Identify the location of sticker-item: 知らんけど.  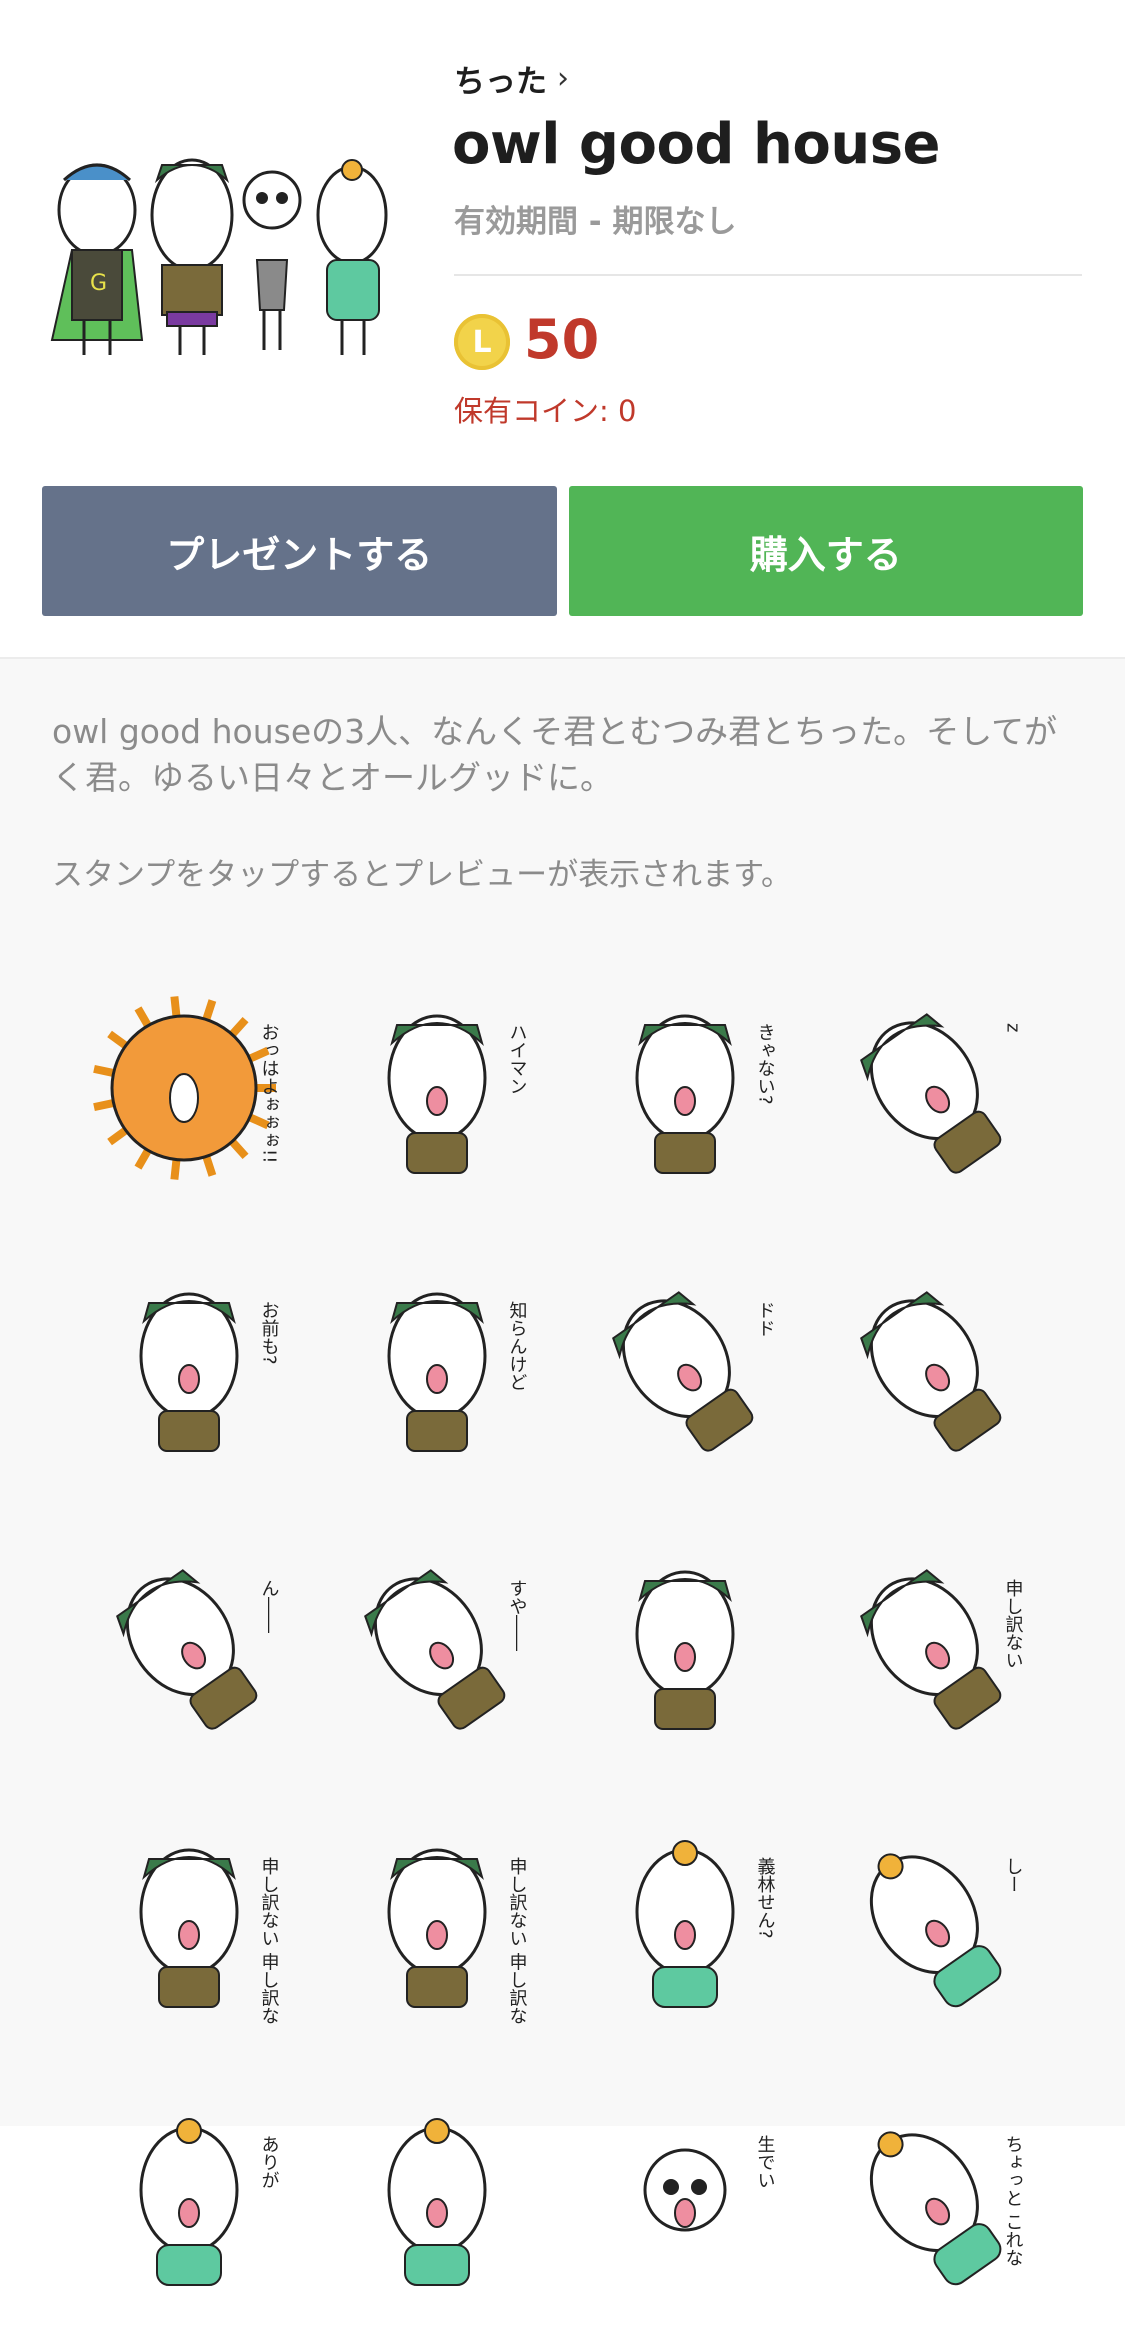
(442, 1366).